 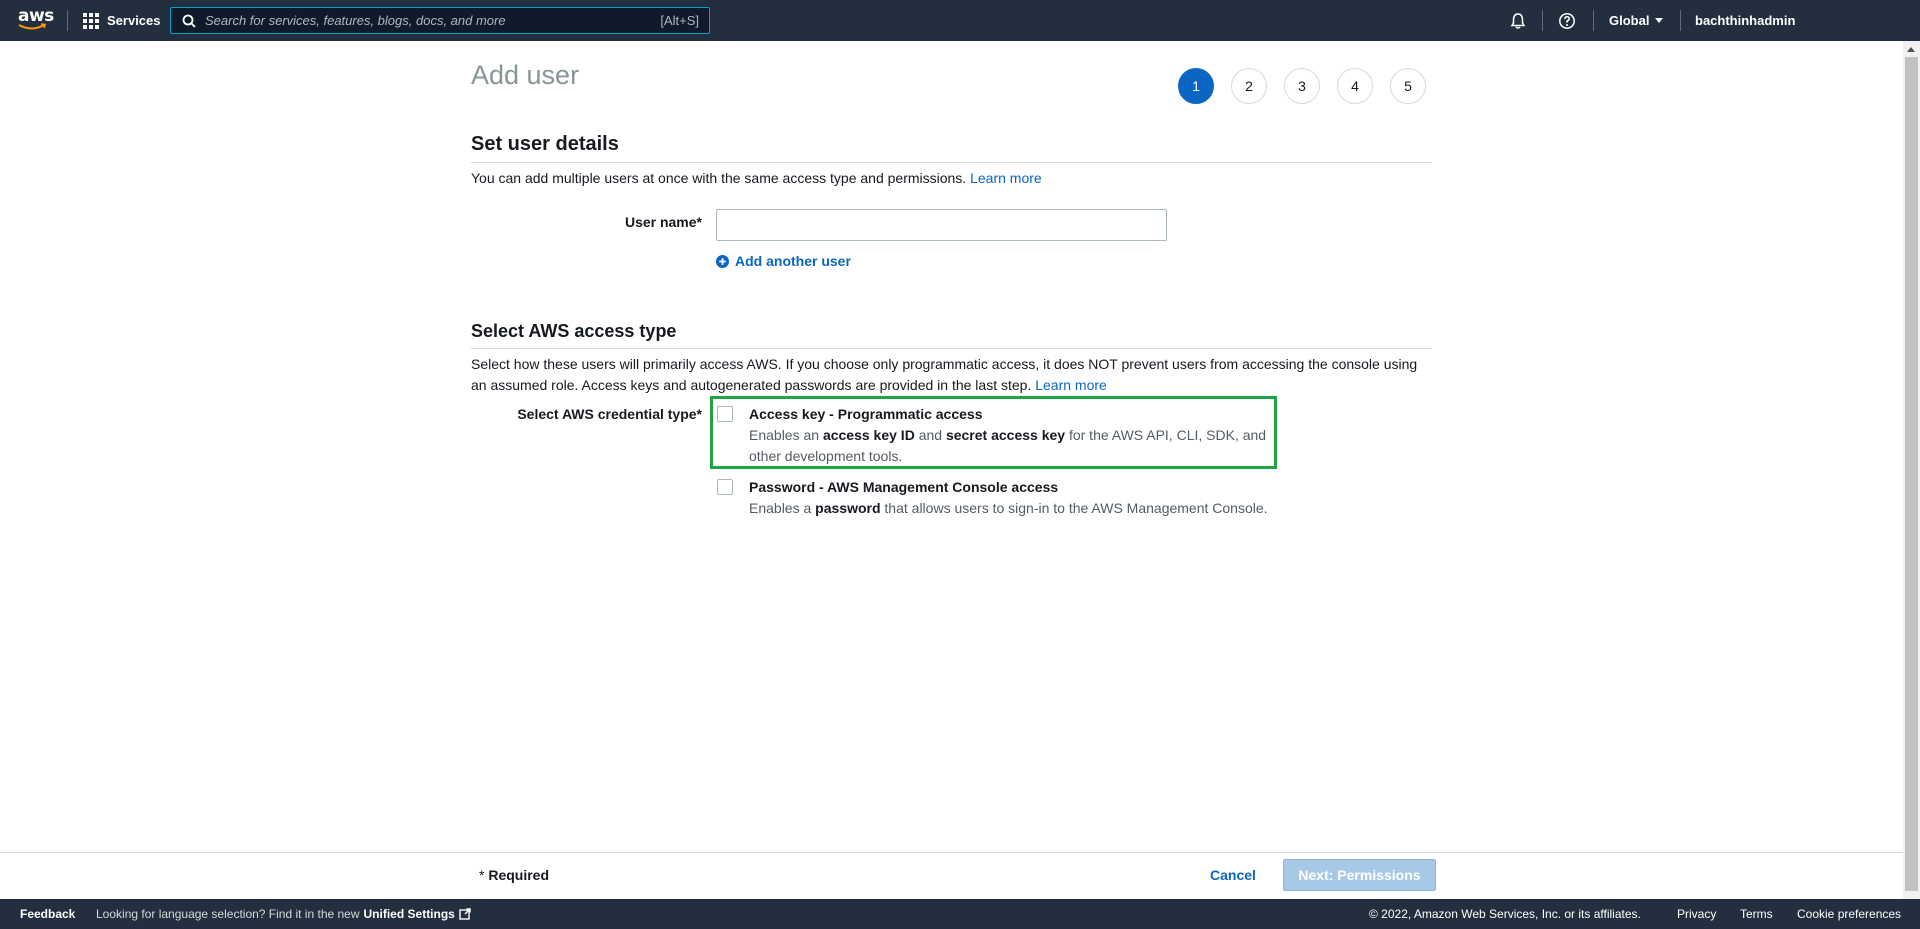 I want to click on page-title: Add user, so click(x=525, y=75).